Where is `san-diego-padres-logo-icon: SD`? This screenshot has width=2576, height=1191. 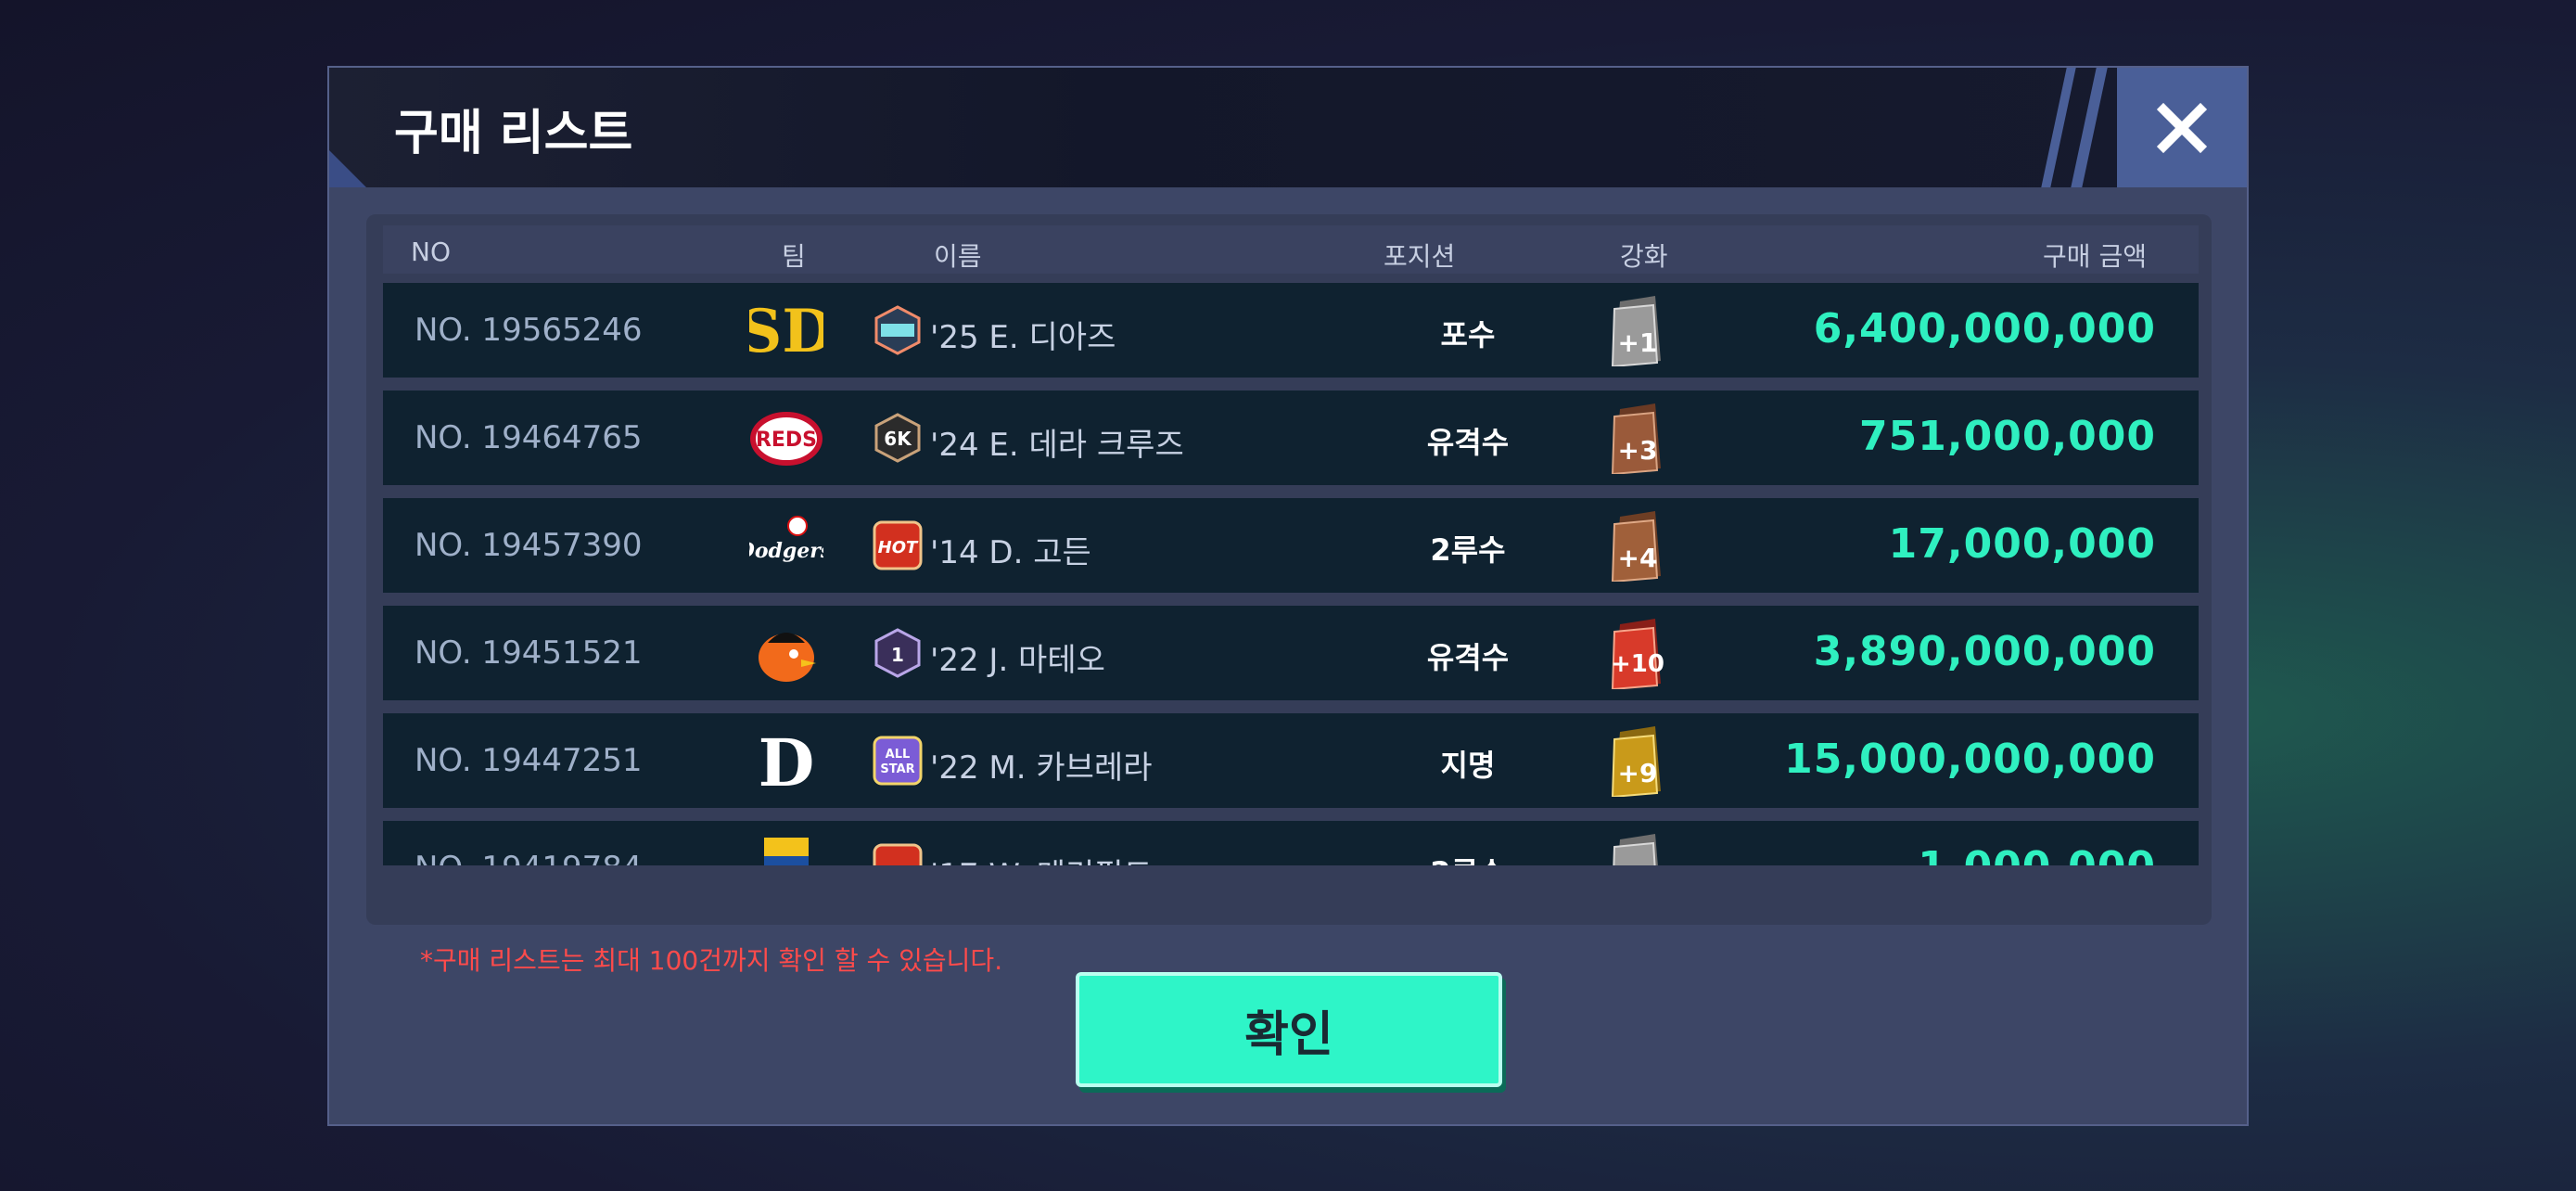 san-diego-padres-logo-icon: SD is located at coordinates (786, 331).